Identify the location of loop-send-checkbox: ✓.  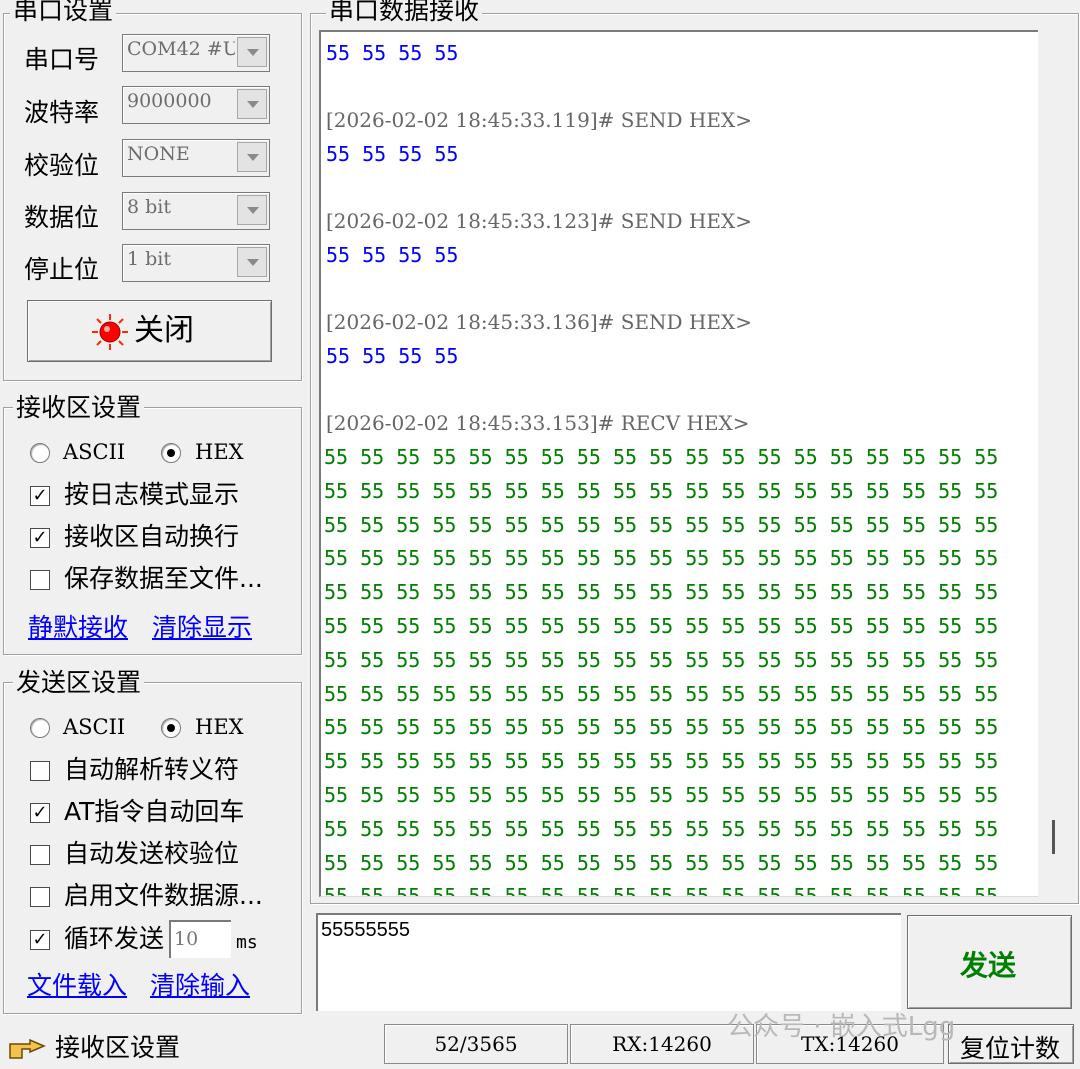
(40, 940).